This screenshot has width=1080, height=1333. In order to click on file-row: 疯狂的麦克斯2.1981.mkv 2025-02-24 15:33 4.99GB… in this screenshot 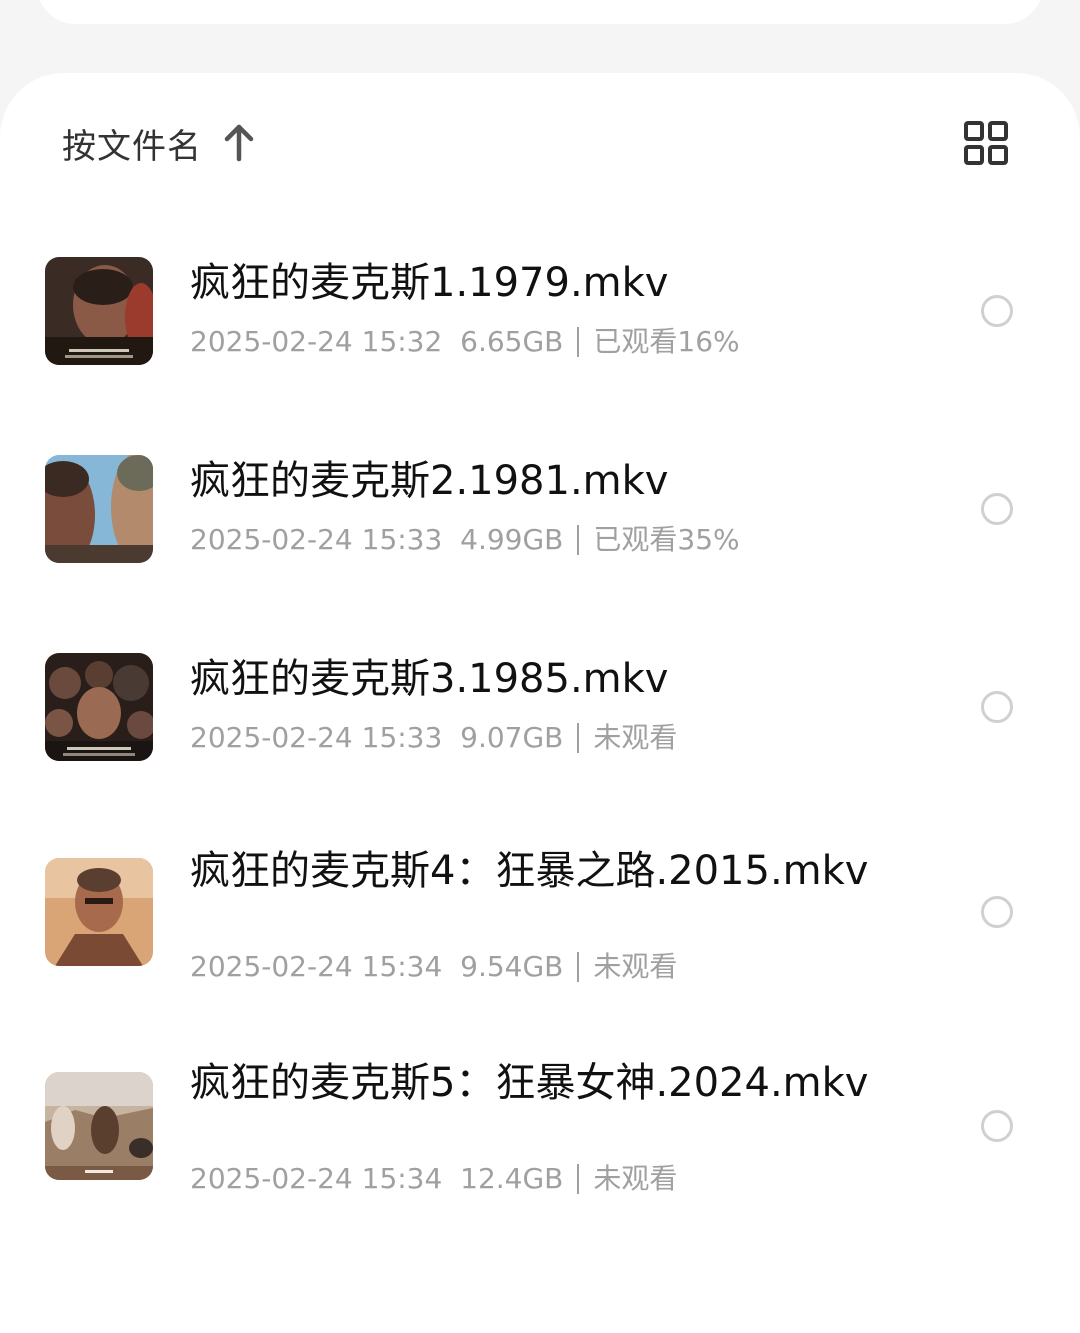, I will do `click(540, 508)`.